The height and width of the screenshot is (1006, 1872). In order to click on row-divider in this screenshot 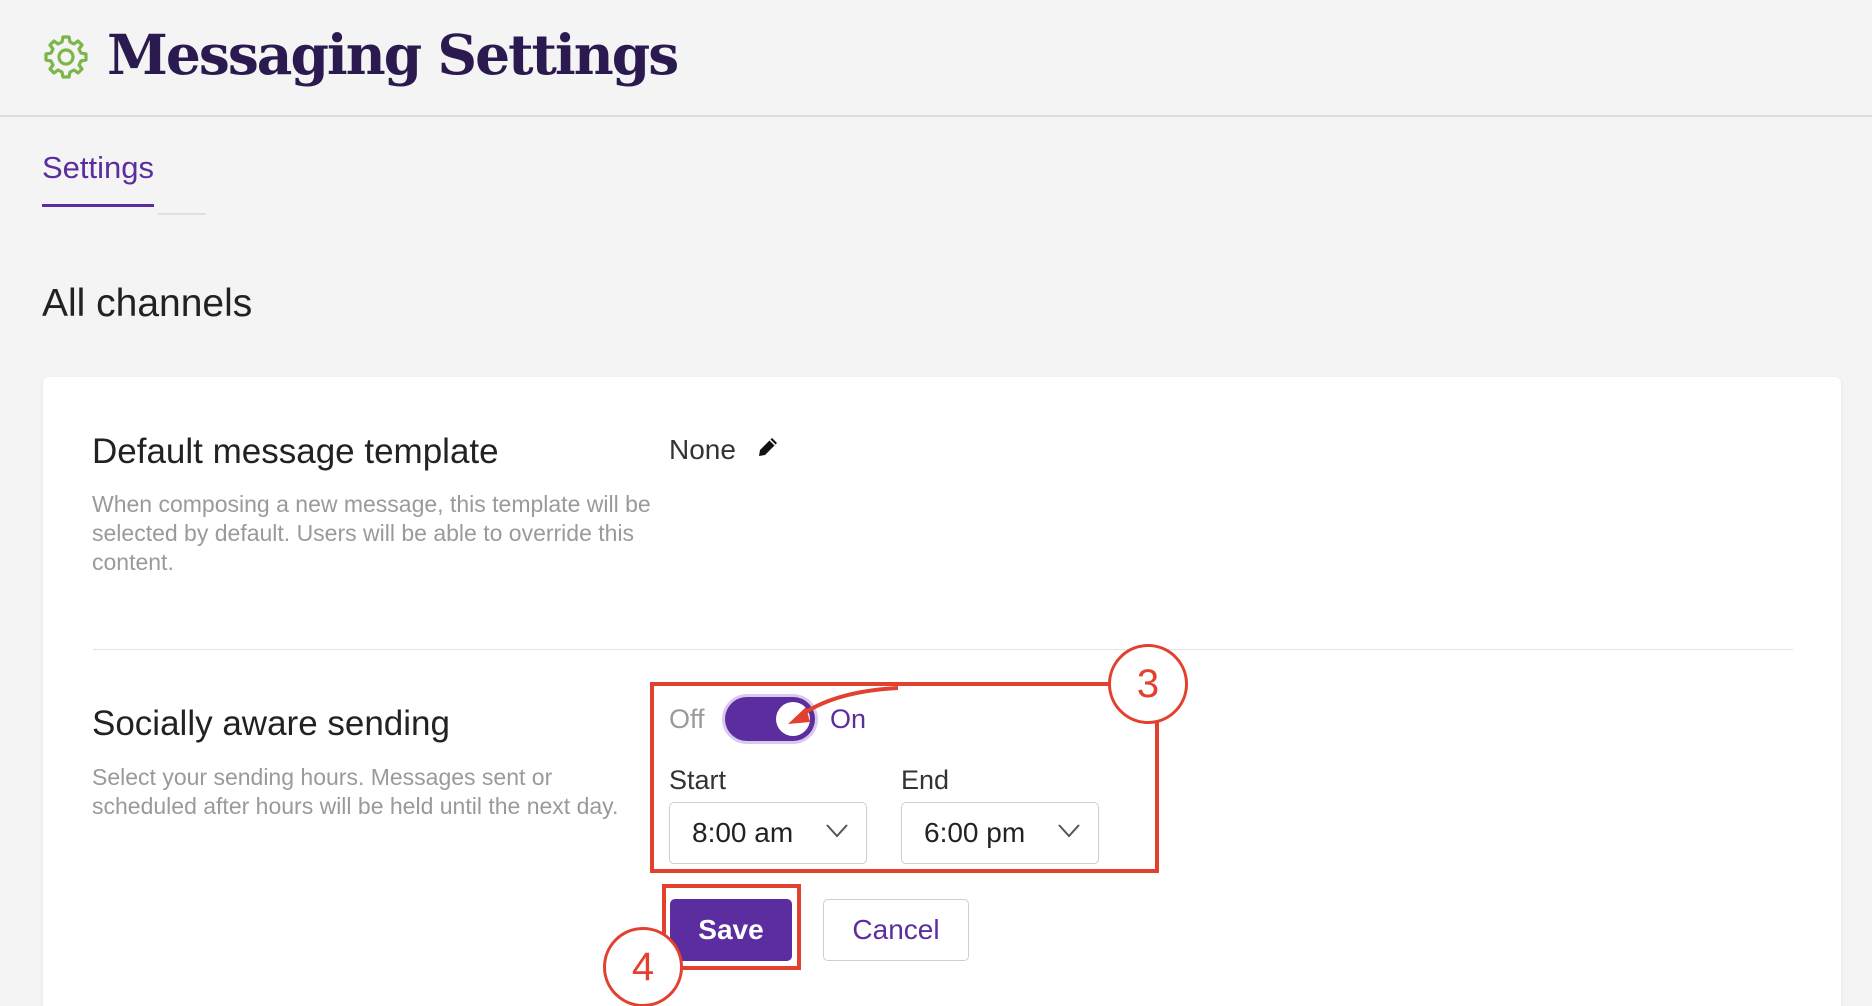, I will do `click(943, 649)`.